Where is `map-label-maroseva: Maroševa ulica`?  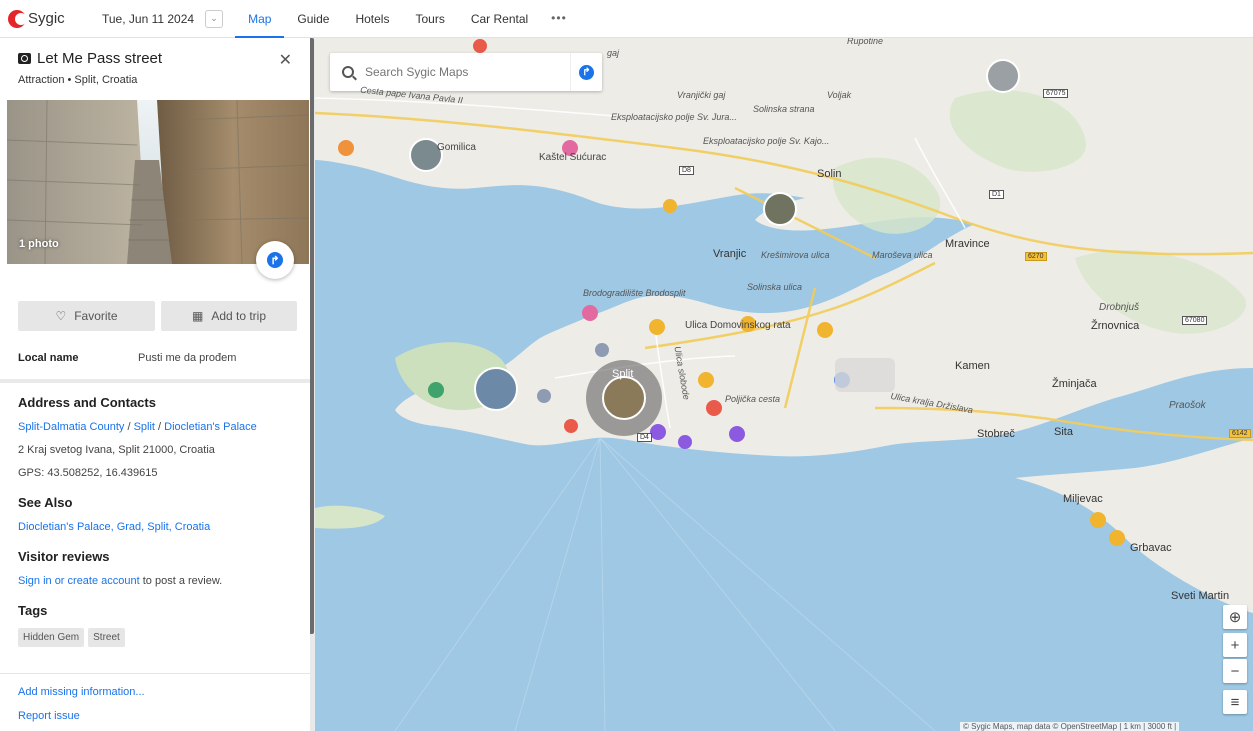
map-label-maroseva: Maroševa ulica is located at coordinates (902, 255).